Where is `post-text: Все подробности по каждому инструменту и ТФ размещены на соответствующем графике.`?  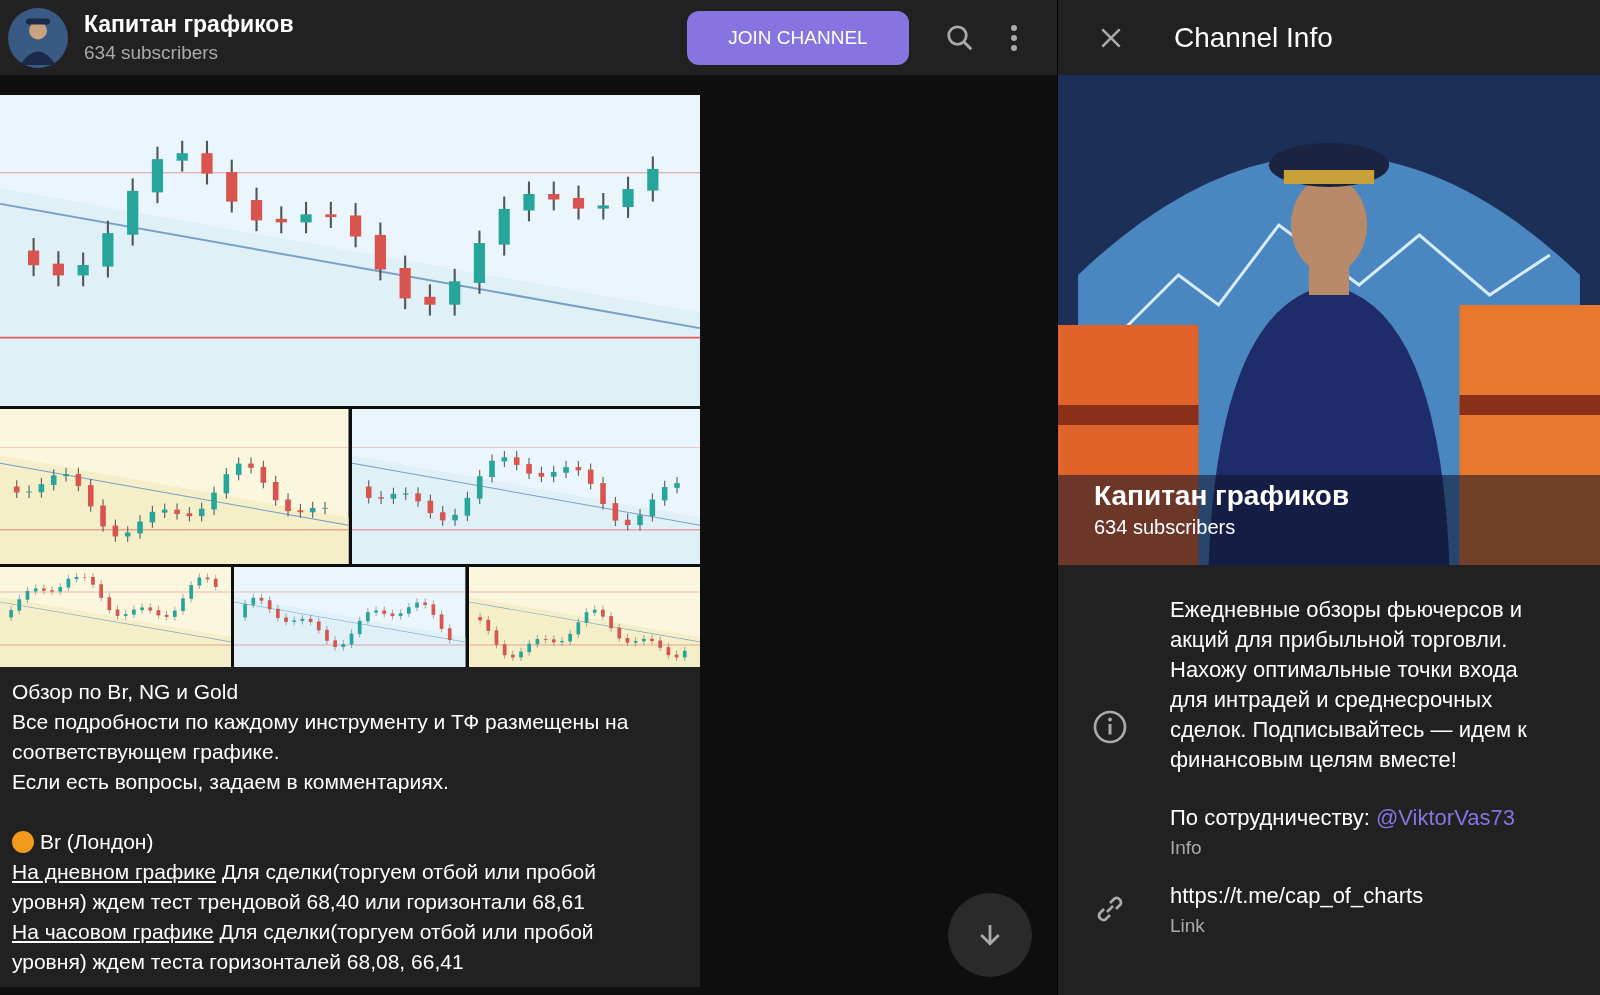 post-text: Все подробности по каждому инструменту и ТФ размещены на соответствующем графике. is located at coordinates (321, 737).